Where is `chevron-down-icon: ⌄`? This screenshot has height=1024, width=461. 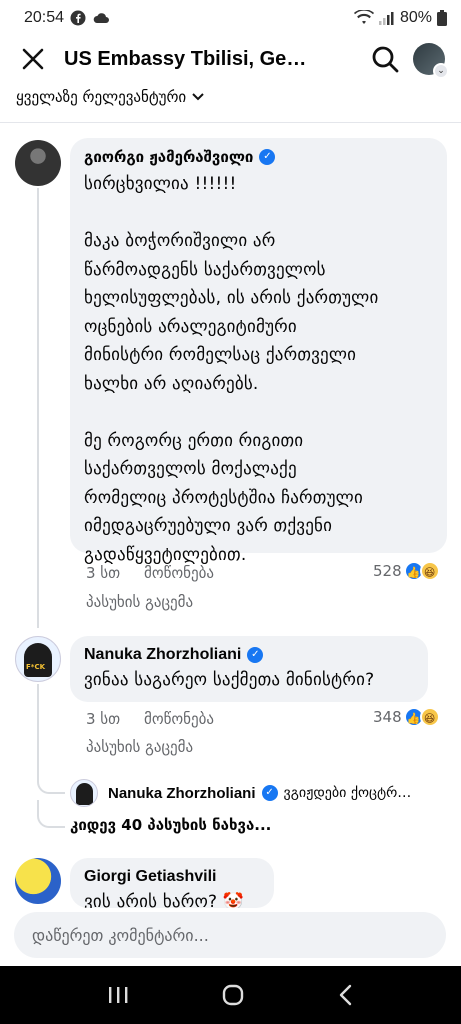
chevron-down-icon: ⌄ is located at coordinates (441, 71).